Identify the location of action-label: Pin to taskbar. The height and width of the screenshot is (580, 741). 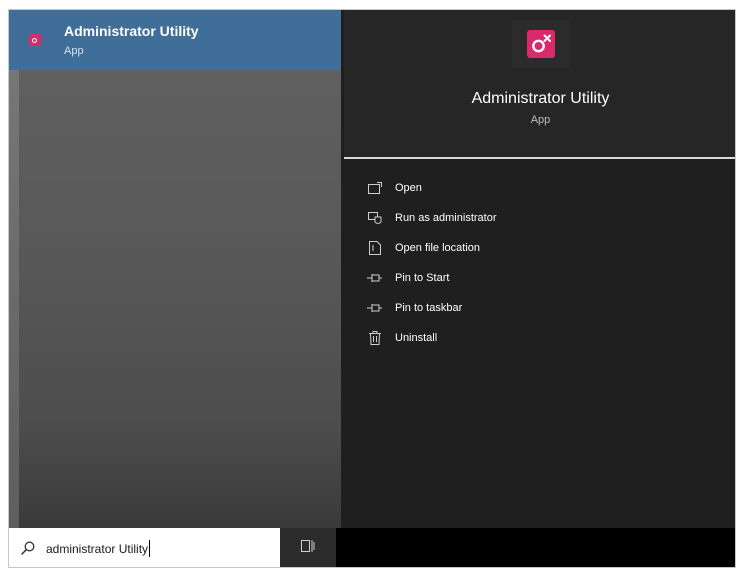
(429, 308).